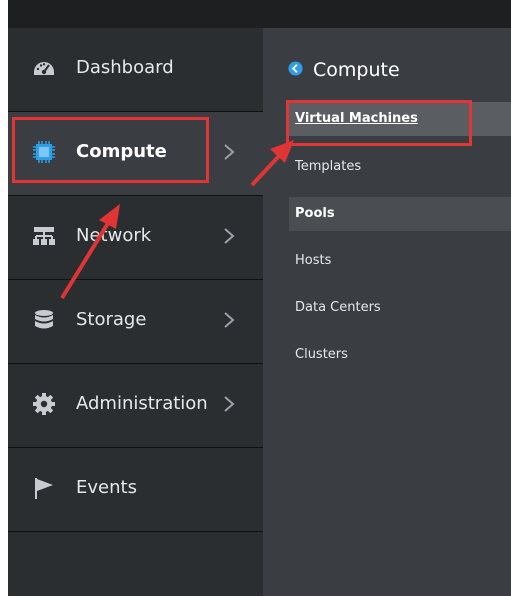  What do you see at coordinates (111, 319) in the screenshot?
I see `sidebar-item-label: Storage` at bounding box center [111, 319].